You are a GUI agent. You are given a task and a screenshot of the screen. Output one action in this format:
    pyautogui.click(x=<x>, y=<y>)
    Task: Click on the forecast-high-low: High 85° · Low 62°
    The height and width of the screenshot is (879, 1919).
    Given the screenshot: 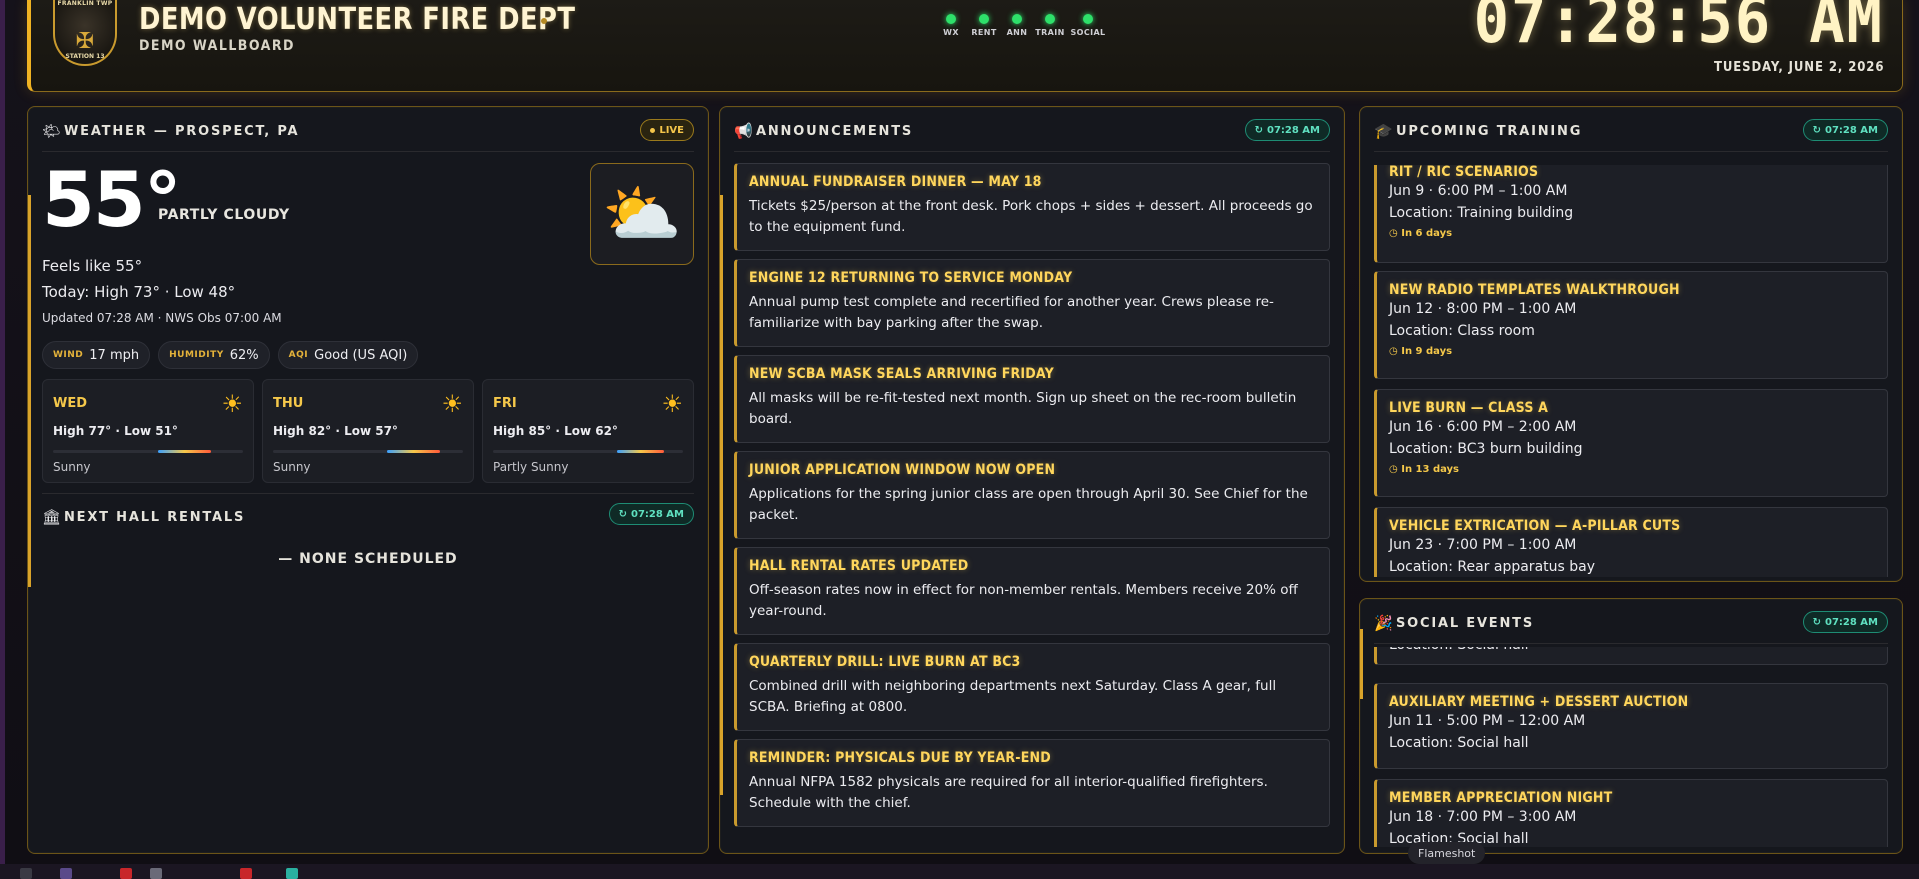 What is the action you would take?
    pyautogui.click(x=555, y=431)
    